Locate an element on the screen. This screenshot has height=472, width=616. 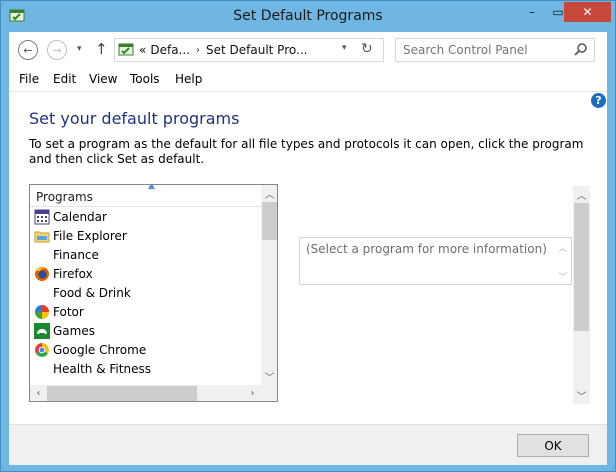
search-box is located at coordinates (495, 50).